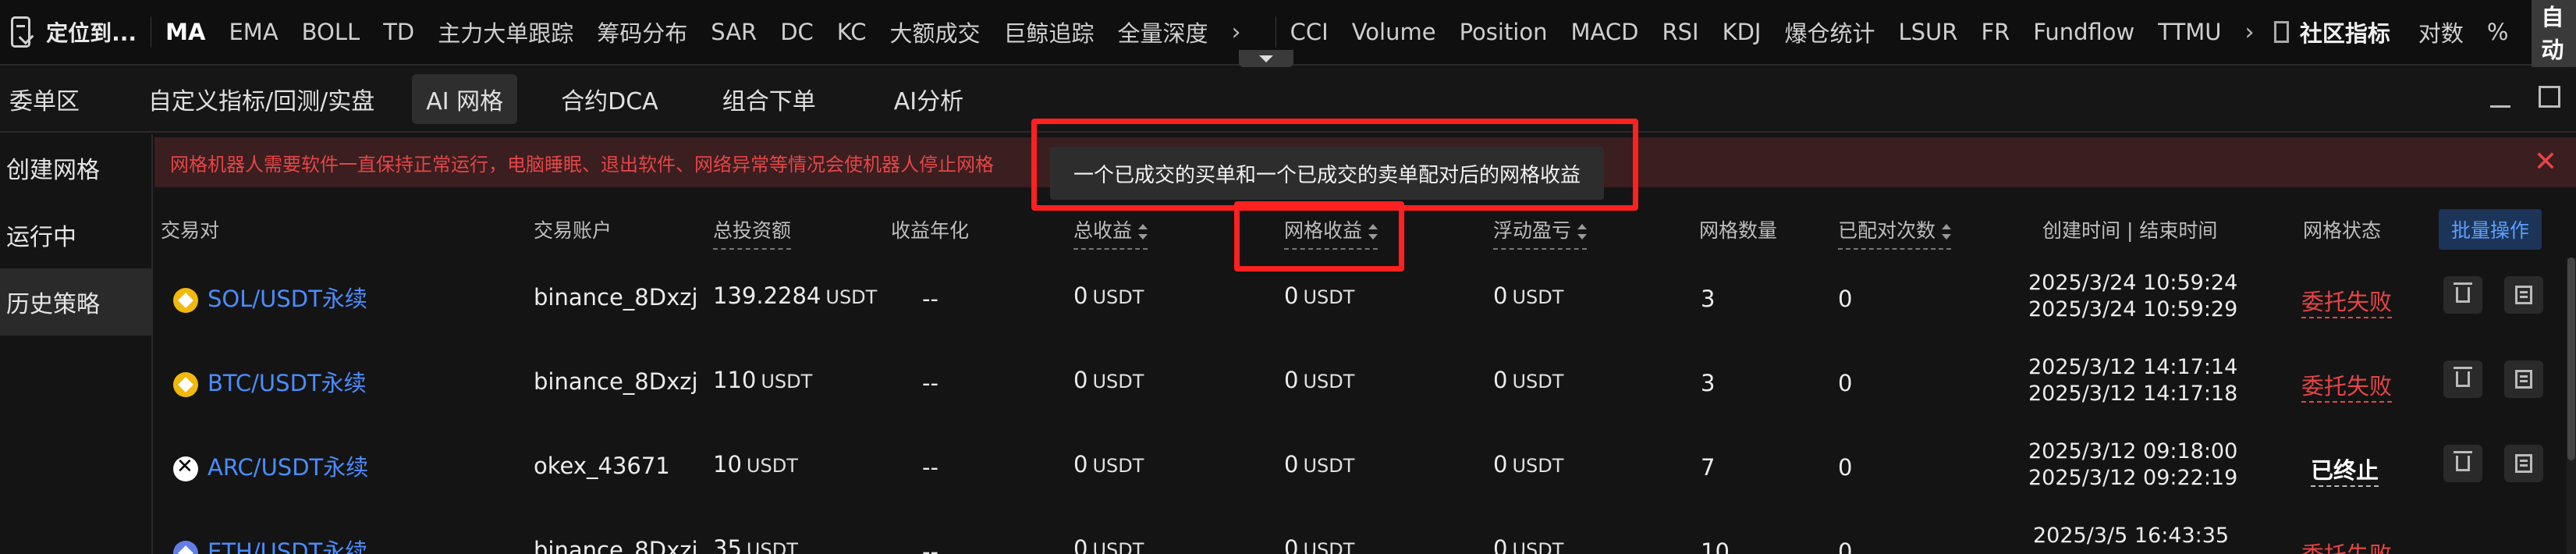  What do you see at coordinates (261, 99) in the screenshot?
I see `tab-custom-indicator: 自定义指标/回测/实盘` at bounding box center [261, 99].